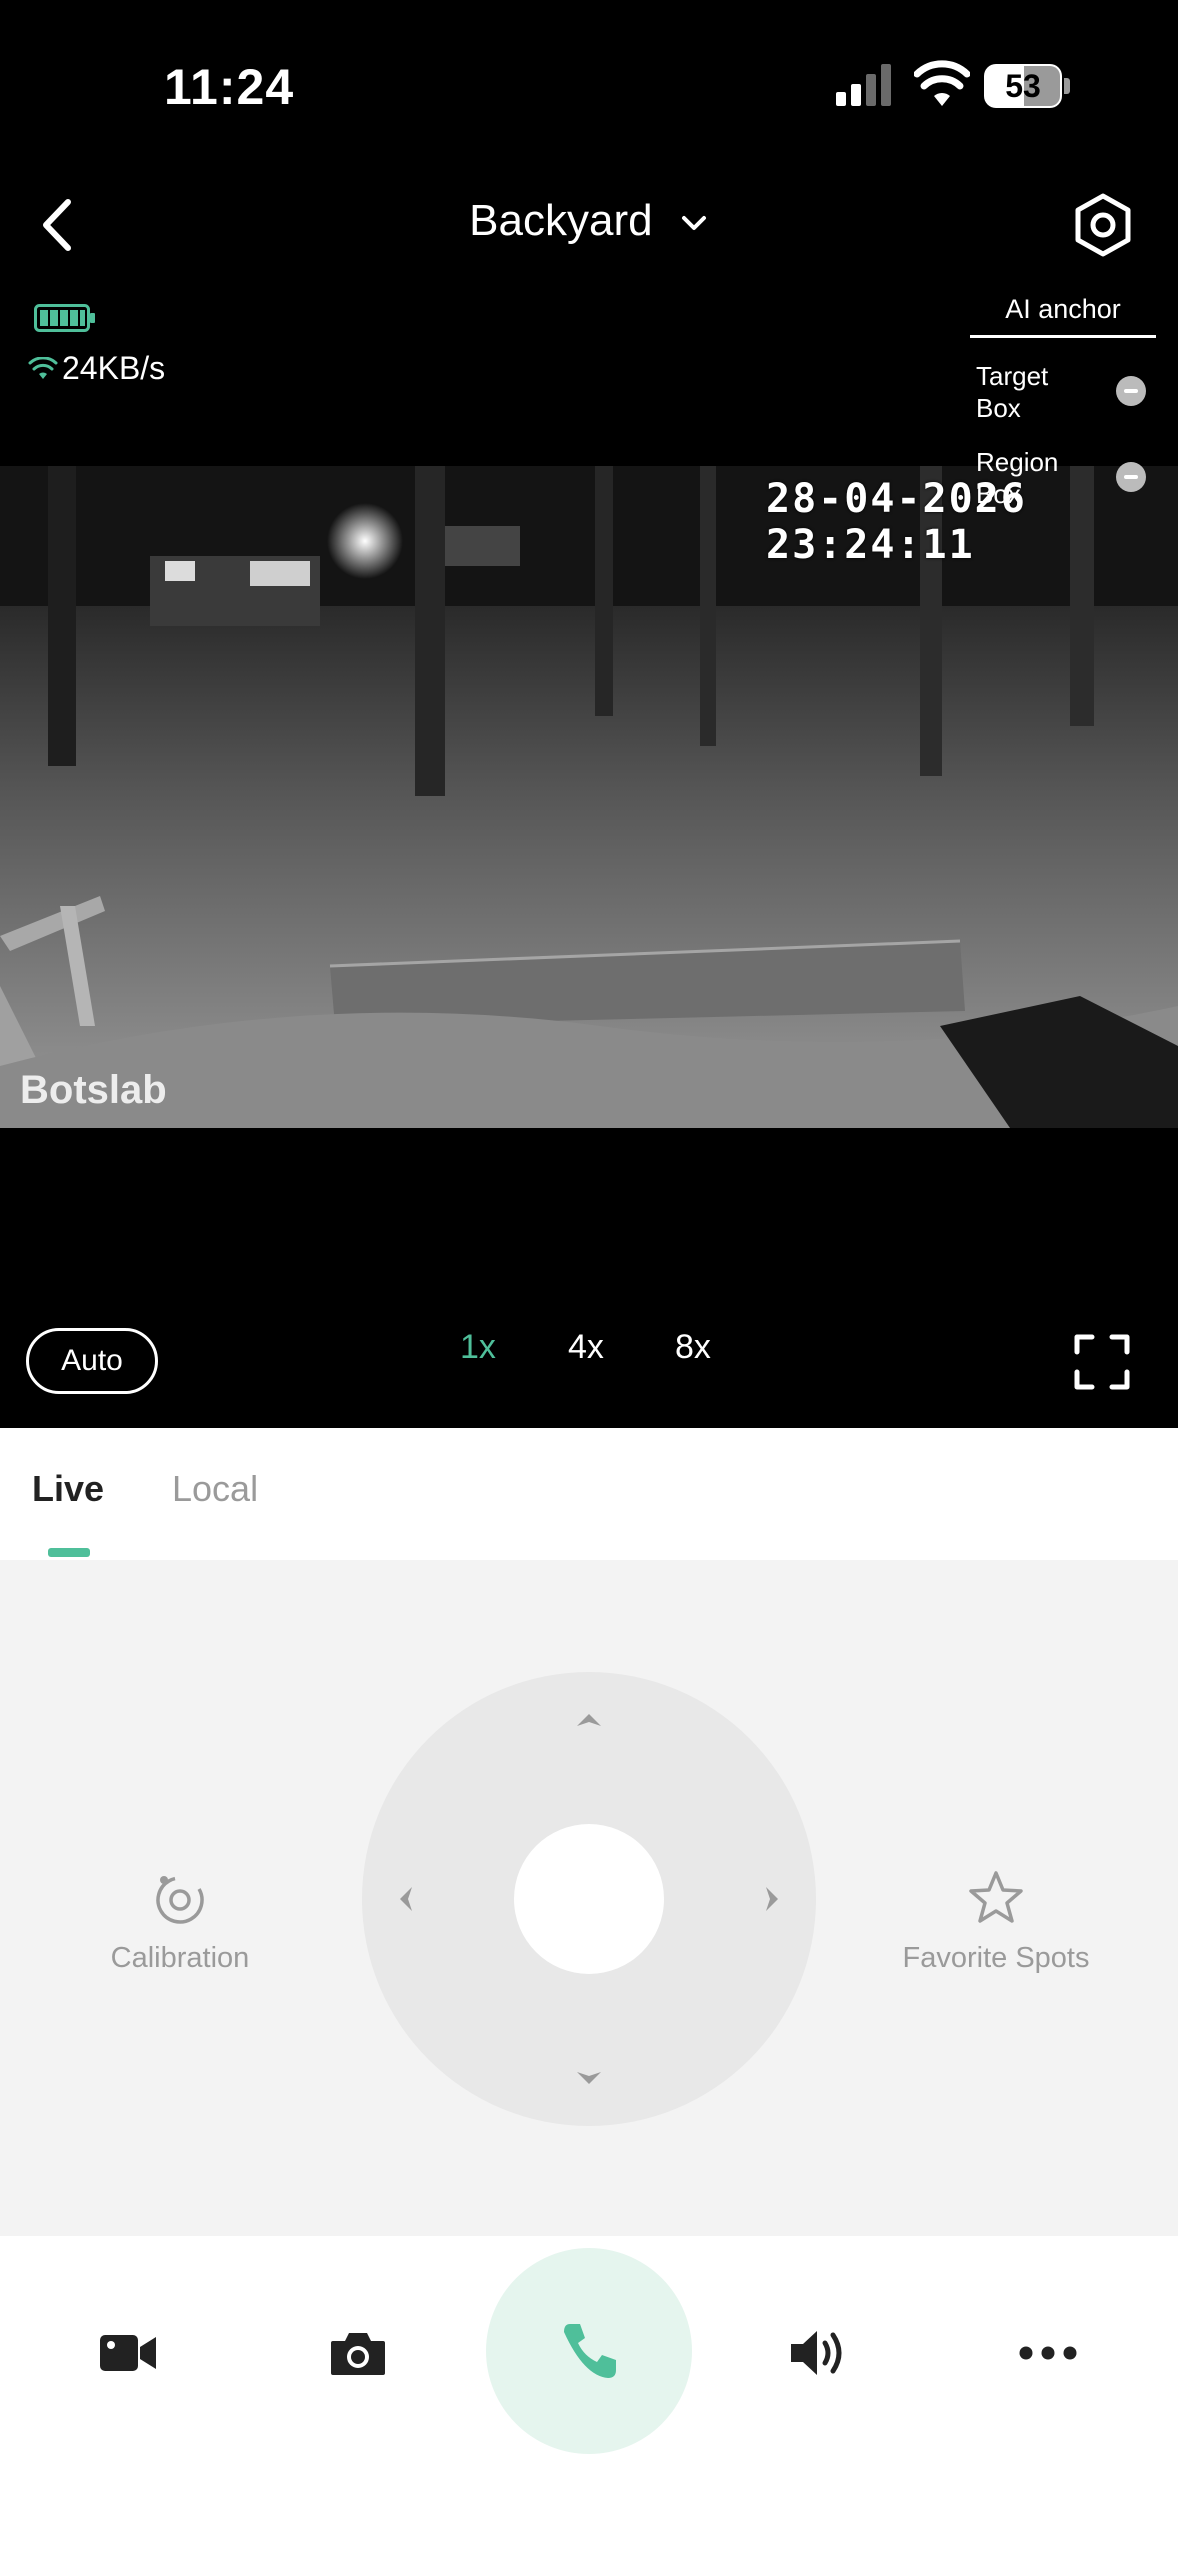 Image resolution: width=1178 pixels, height=2560 pixels. I want to click on brand-watermark: Botslab, so click(93, 1090).